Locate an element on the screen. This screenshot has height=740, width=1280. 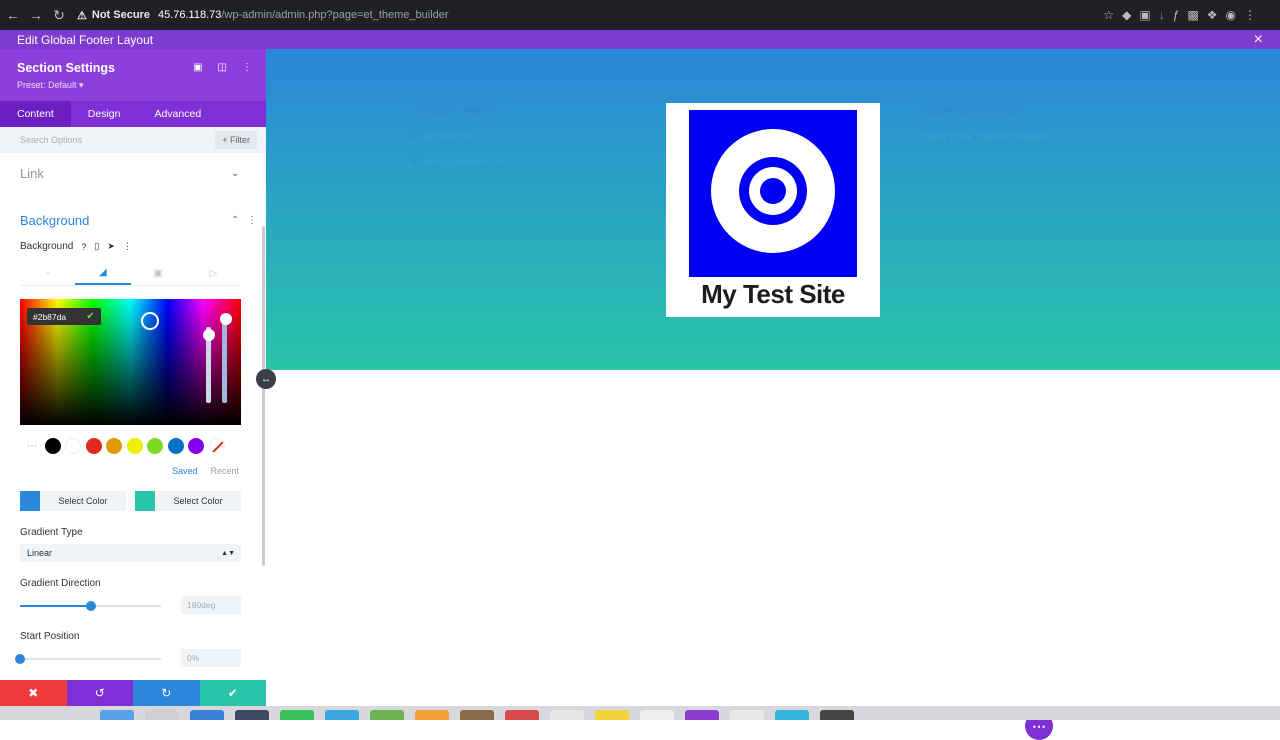
camera-icon: ▣ is located at coordinates (1144, 15).